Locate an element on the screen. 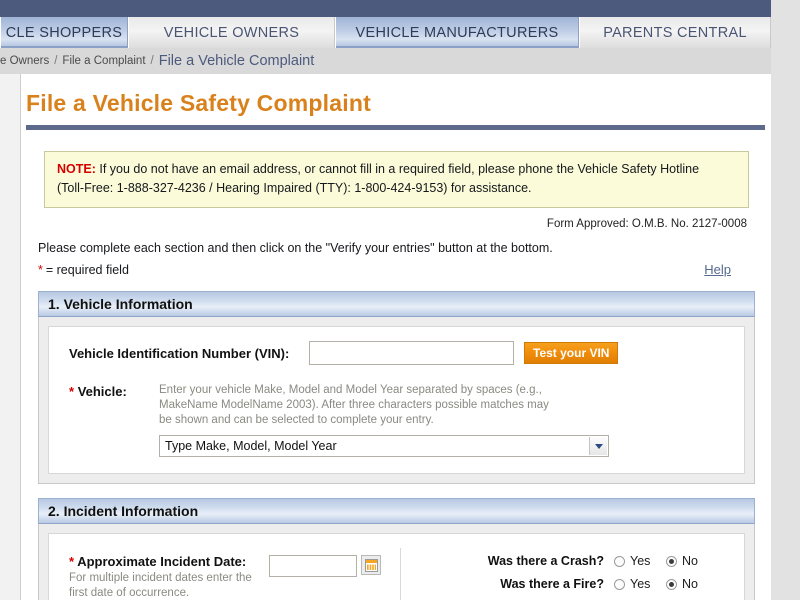 This screenshot has width=800, height=600. tab-vehicle-manufacturers: VEHICLE MANUFACTURERS is located at coordinates (457, 32).